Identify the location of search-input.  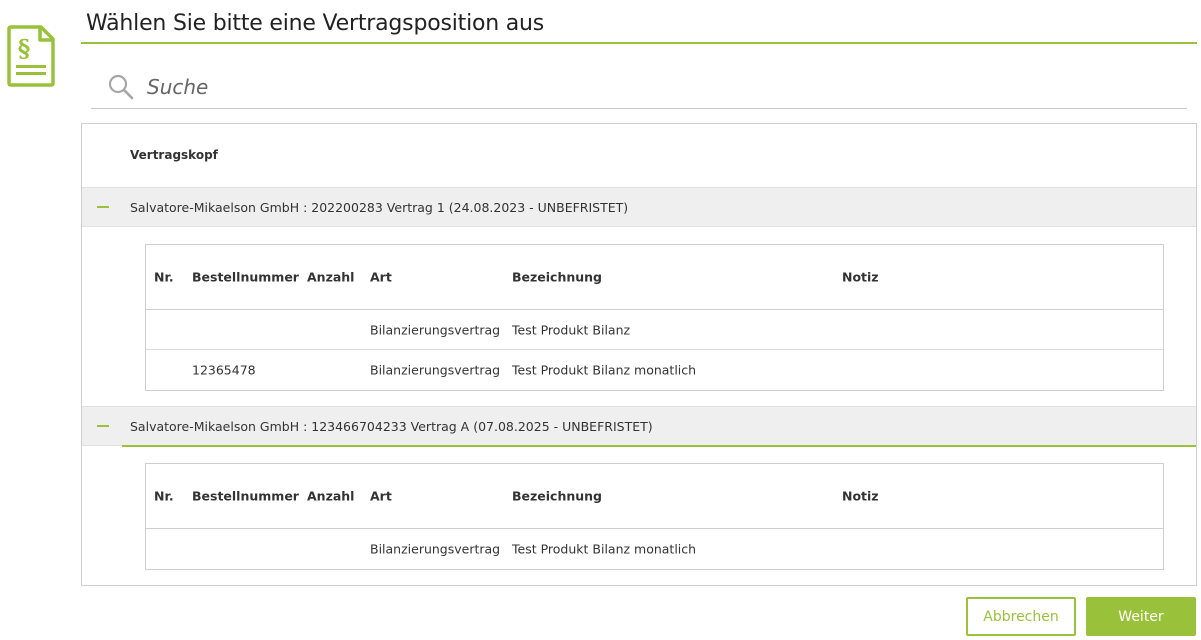
(597, 87).